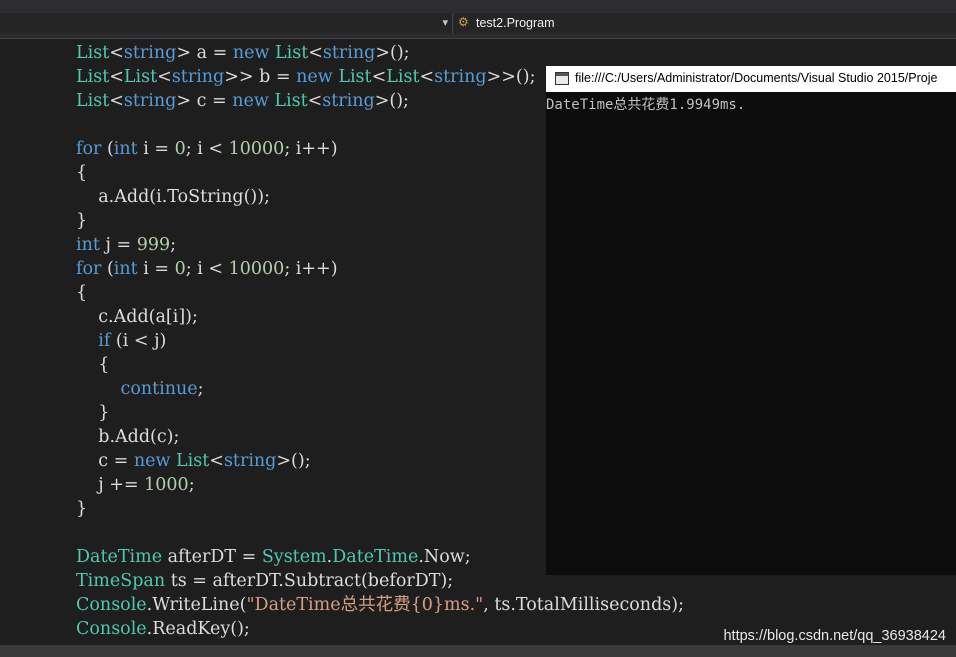 The height and width of the screenshot is (657, 956). I want to click on code-token: >>();, so click(511, 77).